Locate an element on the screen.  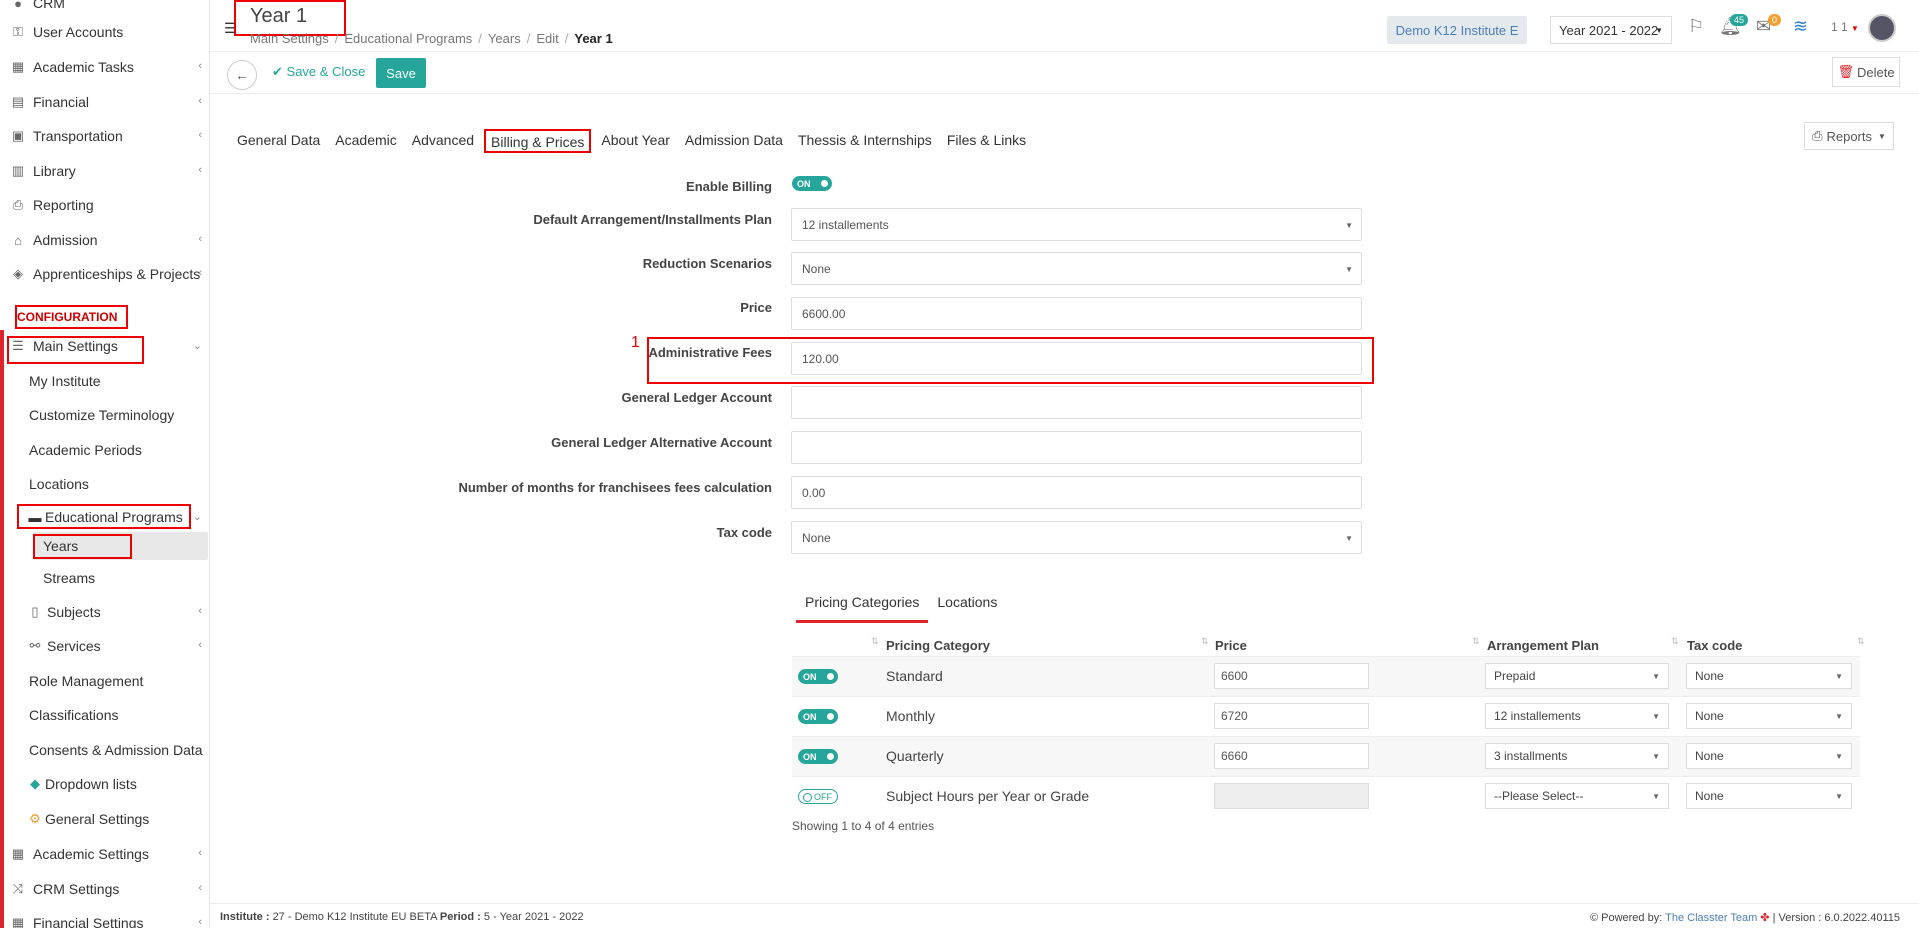
breadcrumb-edit: Edit is located at coordinates (547, 38).